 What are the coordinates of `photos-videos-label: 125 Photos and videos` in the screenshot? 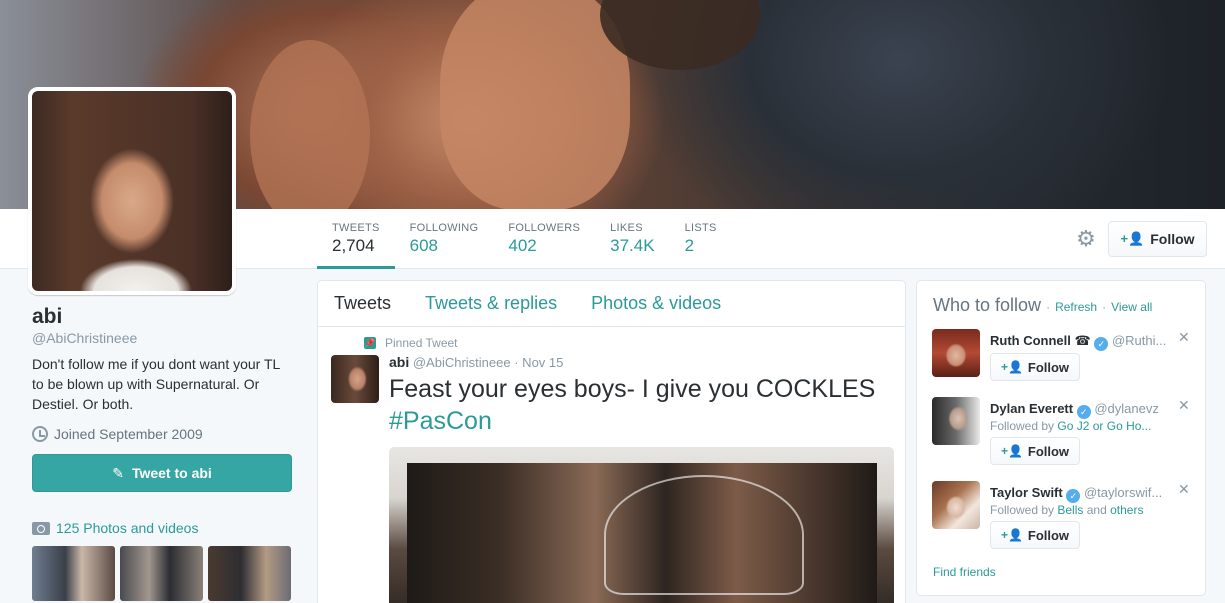 It's located at (127, 528).